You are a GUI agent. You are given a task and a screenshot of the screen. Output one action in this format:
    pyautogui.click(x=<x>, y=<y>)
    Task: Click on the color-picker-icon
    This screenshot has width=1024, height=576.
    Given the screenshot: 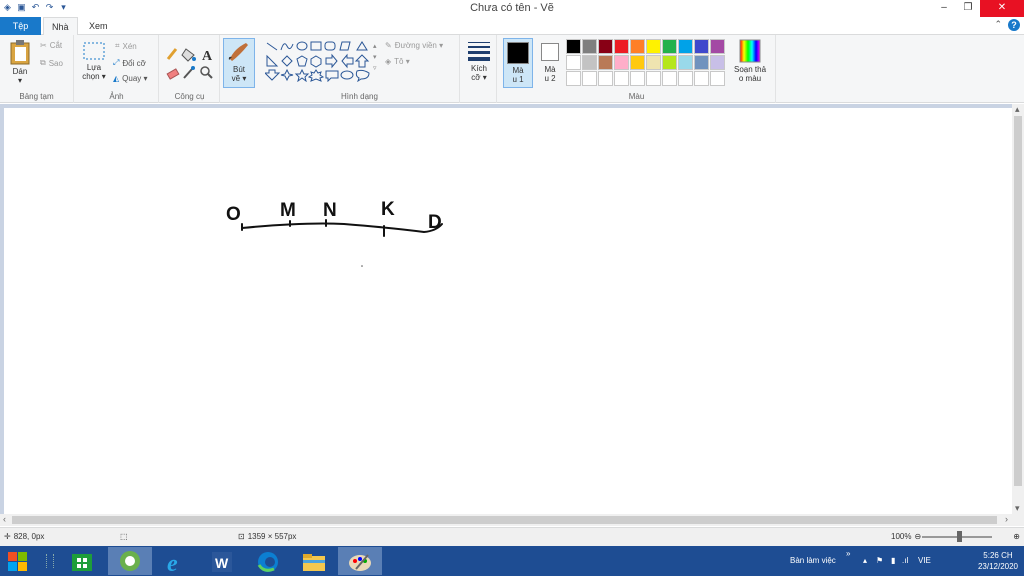 What is the action you would take?
    pyautogui.click(x=189, y=72)
    